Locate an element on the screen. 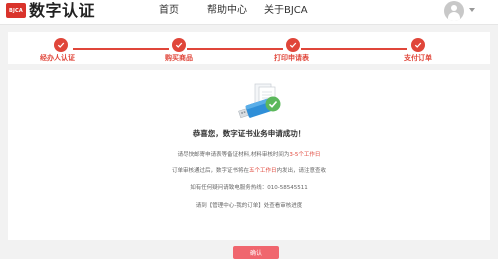 The image size is (498, 259). step-label: 支付订单 is located at coordinates (418, 58).